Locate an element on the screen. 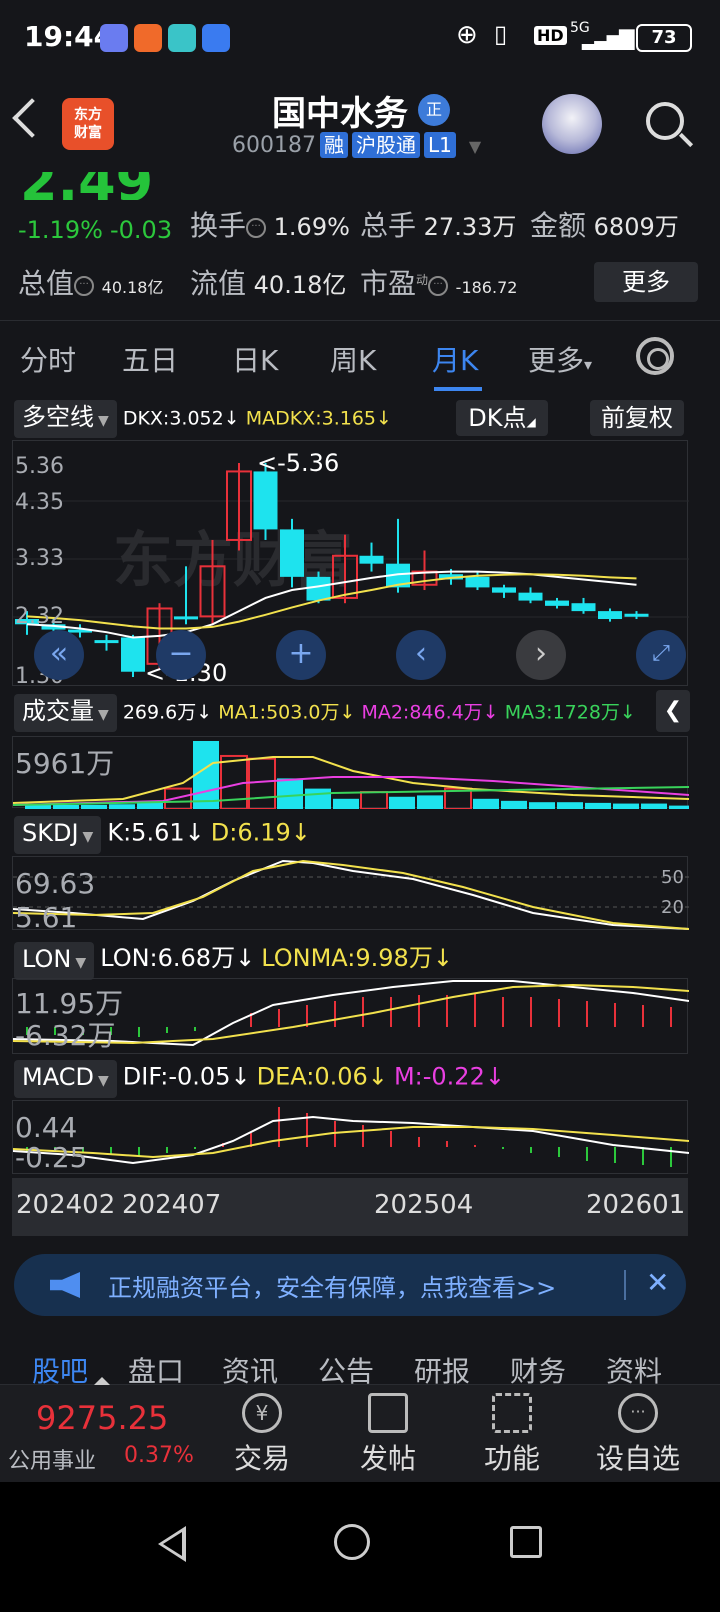 The height and width of the screenshot is (1612, 720). bottom-dock: 9275.25 公用事业 0.37% ¥ 交易 发帖 功能 ··· 设自选 is located at coordinates (360, 1429).